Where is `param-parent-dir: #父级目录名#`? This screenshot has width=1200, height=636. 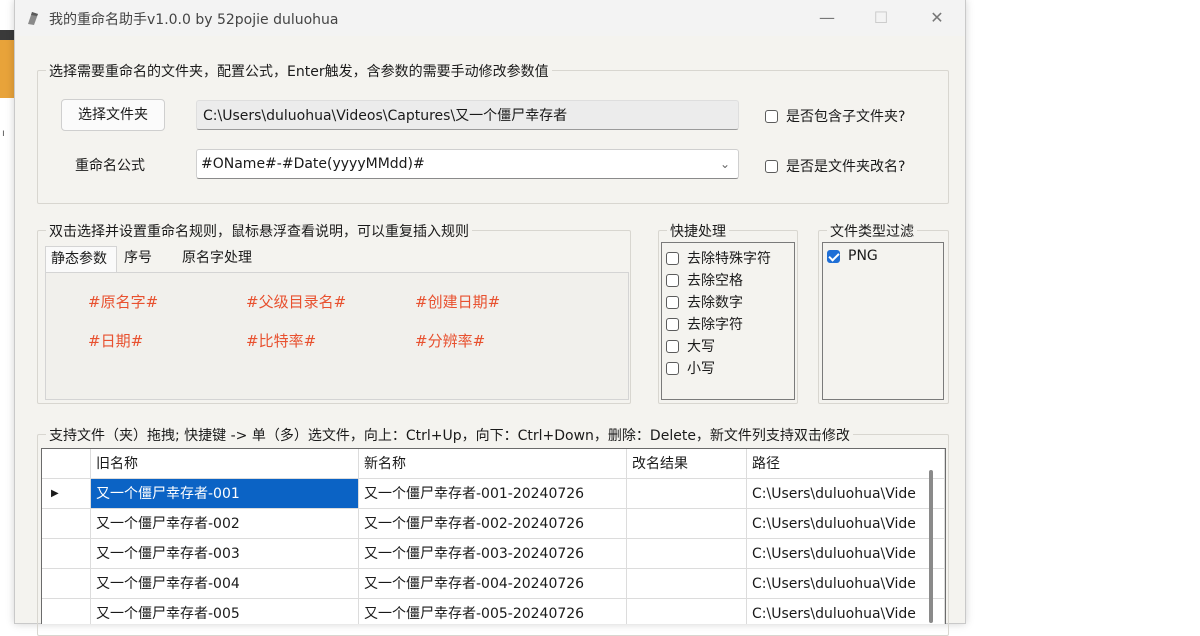 param-parent-dir: #父级目录名# is located at coordinates (296, 301).